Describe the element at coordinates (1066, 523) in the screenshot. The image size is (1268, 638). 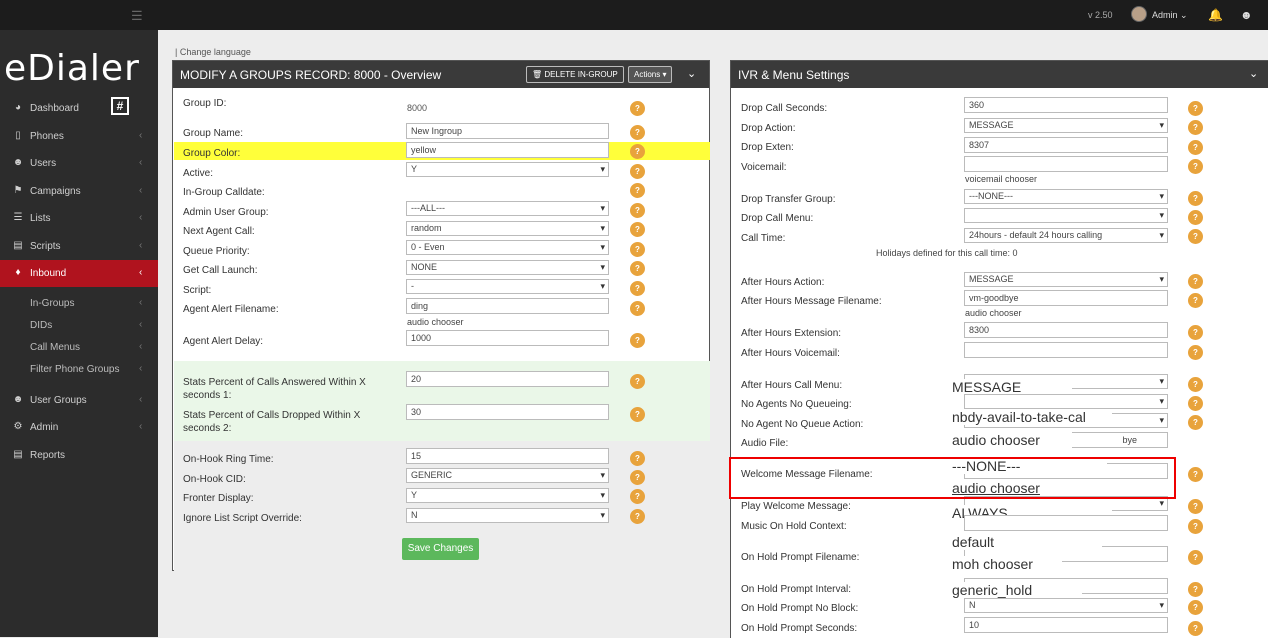
I see `moh-context-input` at that location.